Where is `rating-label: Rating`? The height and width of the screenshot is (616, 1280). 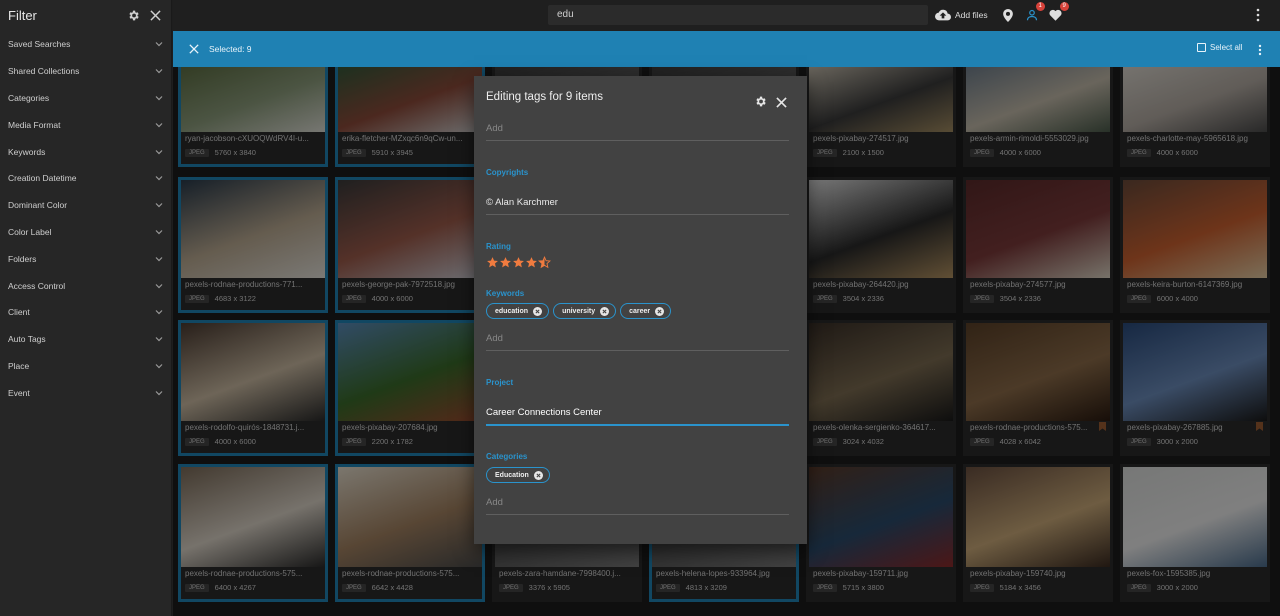
rating-label: Rating is located at coordinates (498, 246).